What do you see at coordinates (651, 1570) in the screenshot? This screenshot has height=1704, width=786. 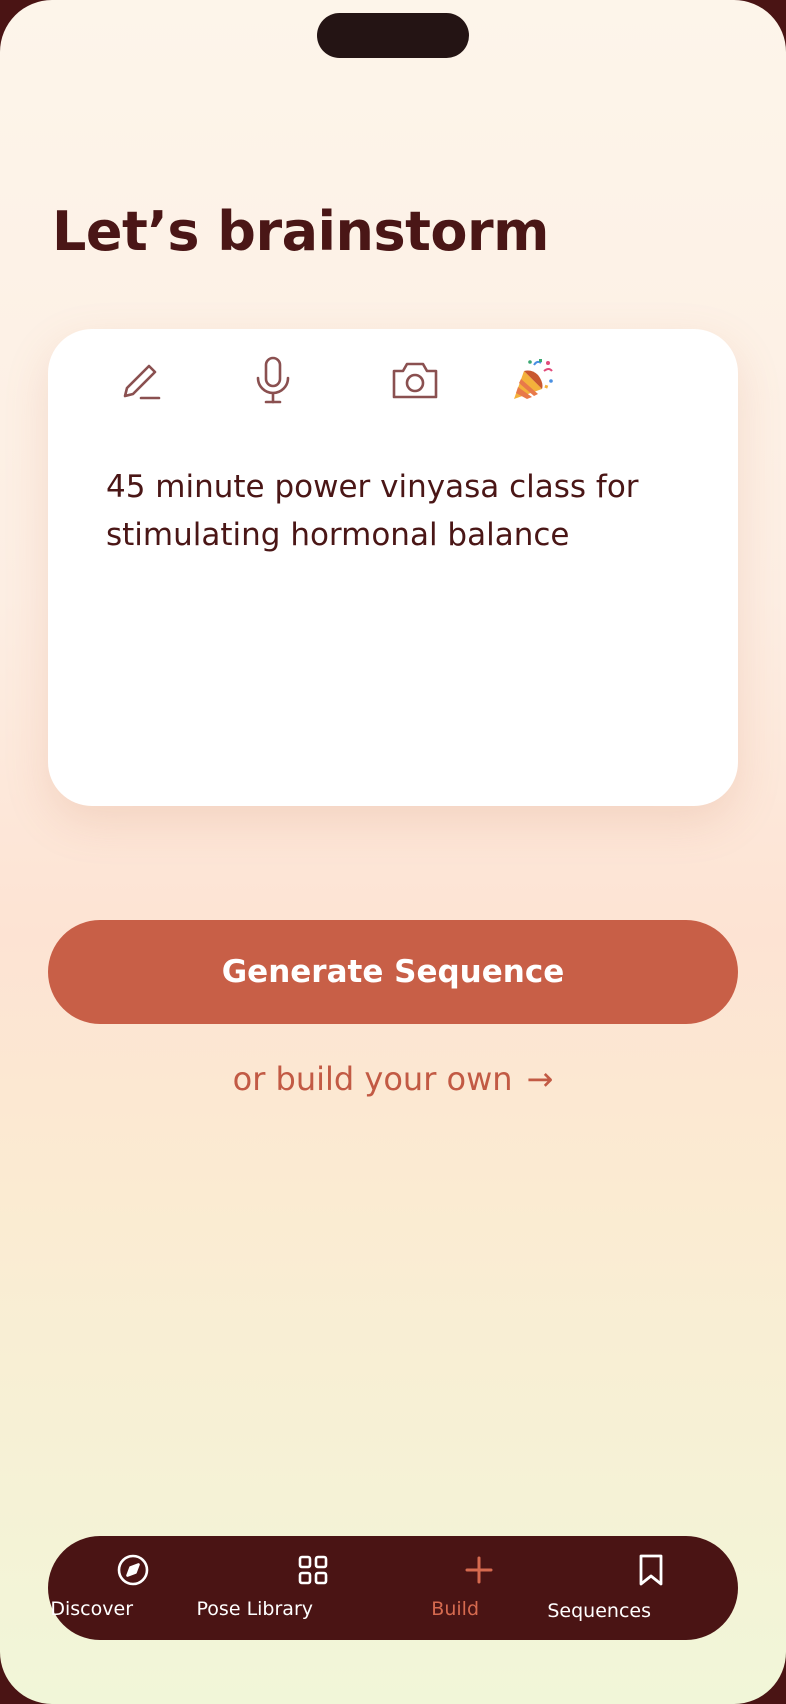 I see `bookmark-icon` at bounding box center [651, 1570].